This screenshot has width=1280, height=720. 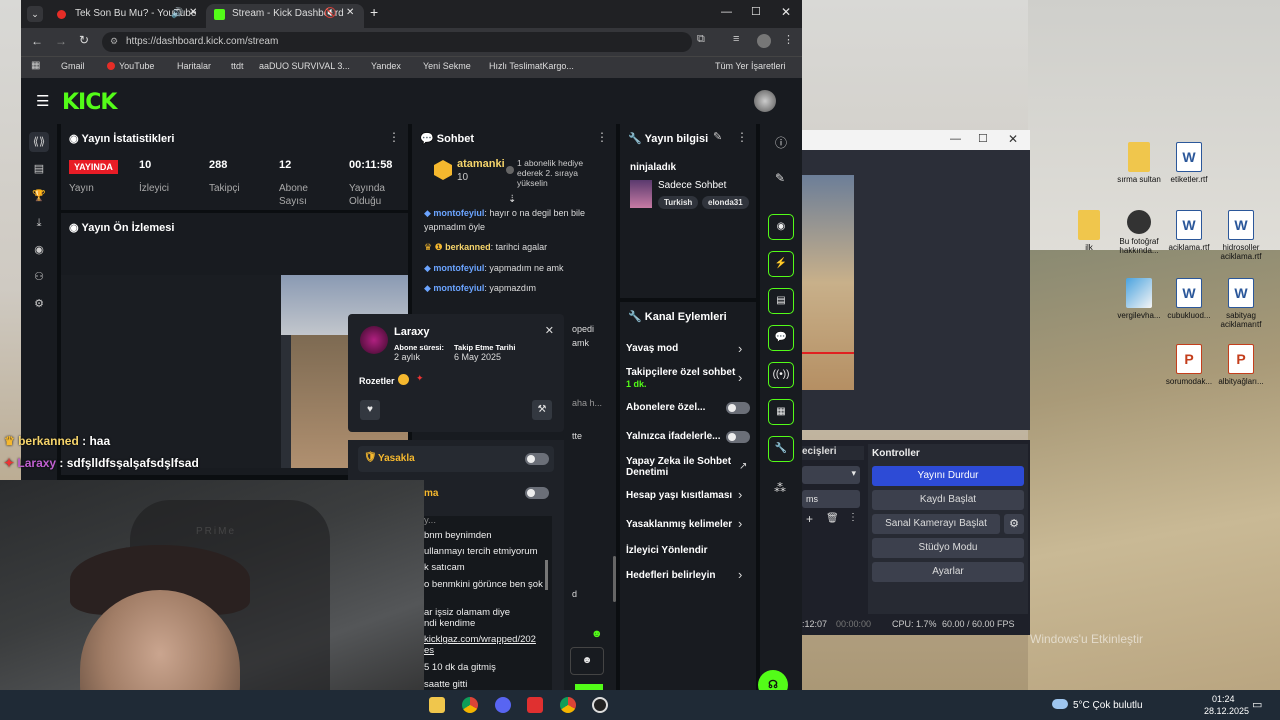 I want to click on menu-icon: ⋮, so click(x=788, y=39).